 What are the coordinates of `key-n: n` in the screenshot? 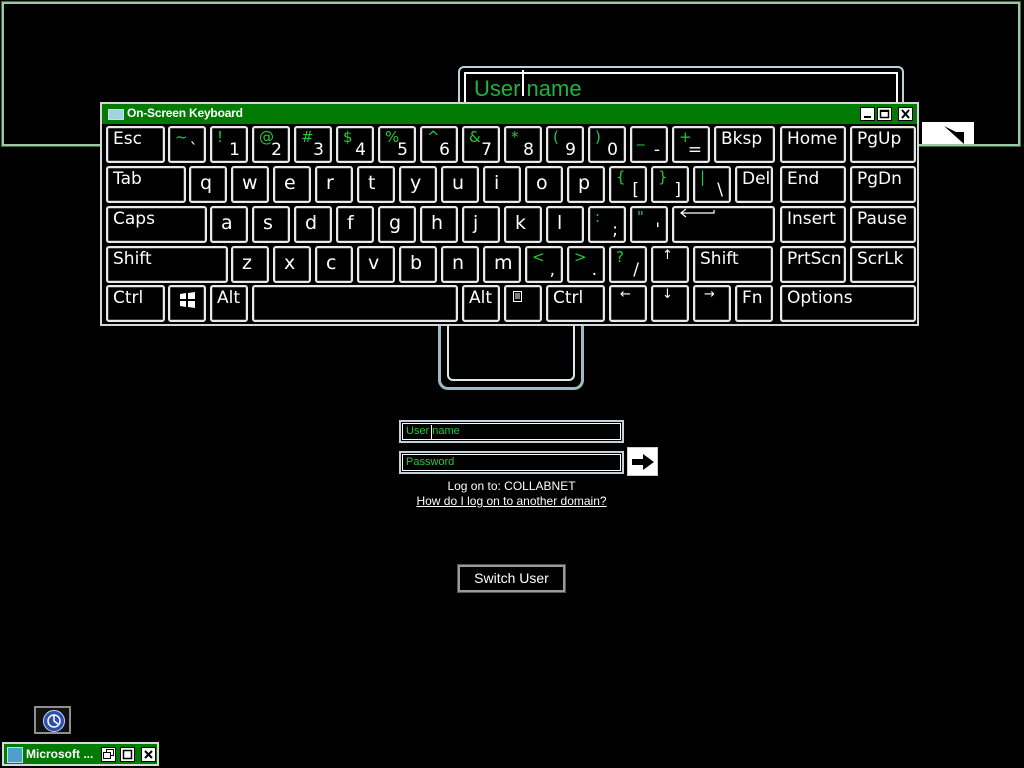 It's located at (460, 264).